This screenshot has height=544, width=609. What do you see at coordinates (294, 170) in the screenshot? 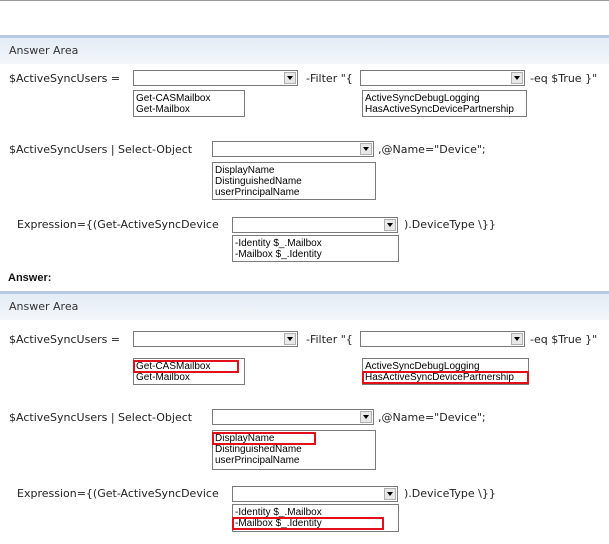
I see `option-display-name: DisplayName` at bounding box center [294, 170].